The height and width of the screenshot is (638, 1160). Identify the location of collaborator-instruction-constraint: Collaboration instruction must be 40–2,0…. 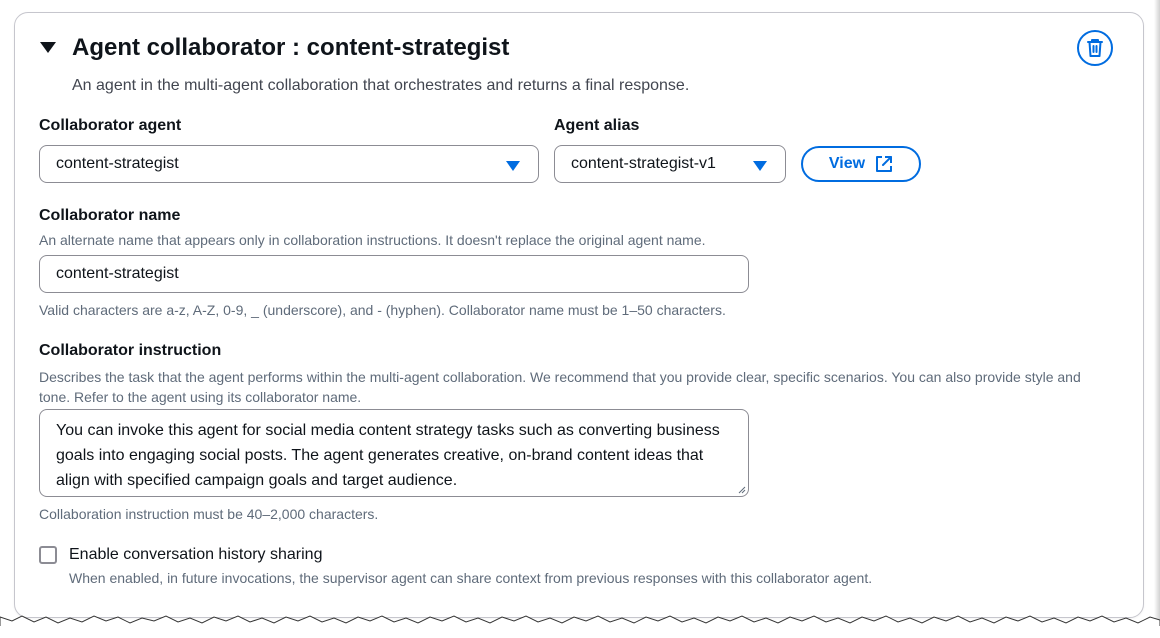
(209, 514).